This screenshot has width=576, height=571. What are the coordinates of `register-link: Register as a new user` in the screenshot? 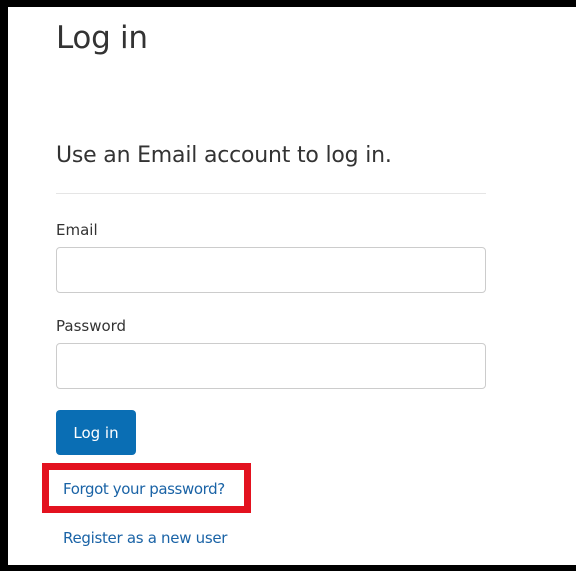 It's located at (145, 538).